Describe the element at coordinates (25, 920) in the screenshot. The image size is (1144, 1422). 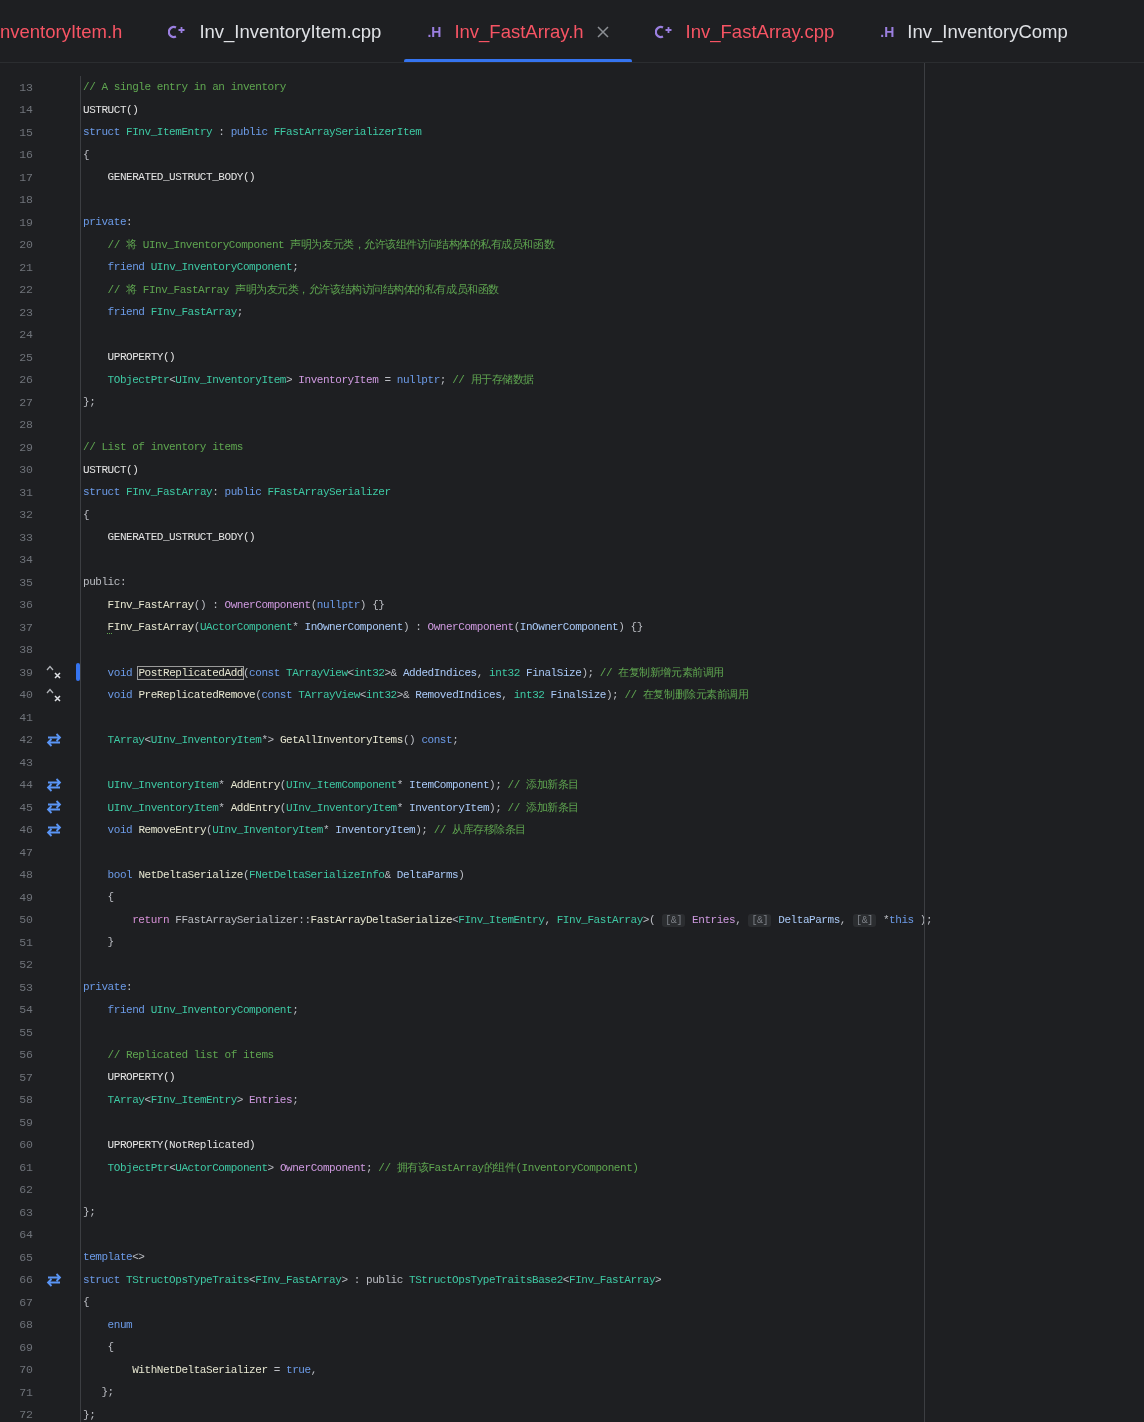
I see `line-number: 50` at that location.